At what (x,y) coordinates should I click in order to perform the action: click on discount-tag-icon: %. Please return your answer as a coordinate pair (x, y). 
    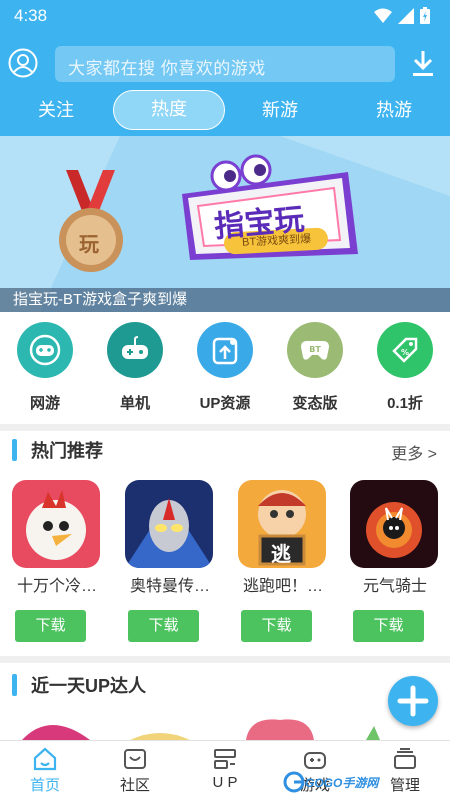
    Looking at the image, I should click on (405, 350).